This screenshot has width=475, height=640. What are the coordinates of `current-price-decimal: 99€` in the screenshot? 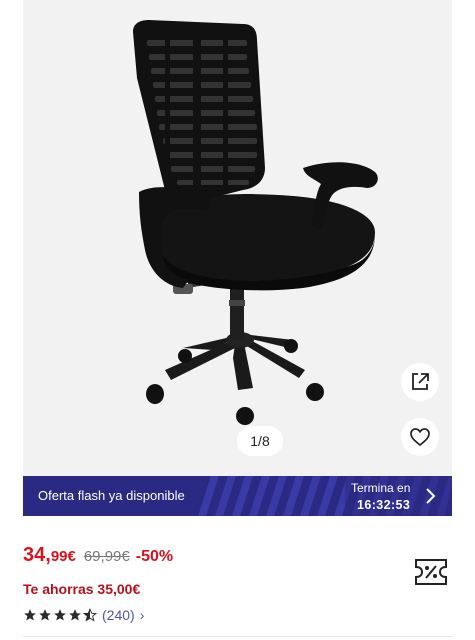 It's located at (63, 556).